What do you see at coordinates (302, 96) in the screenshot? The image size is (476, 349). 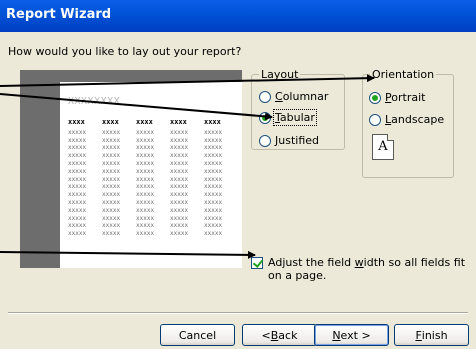 I see `layout-columnar-label: Columnar` at bounding box center [302, 96].